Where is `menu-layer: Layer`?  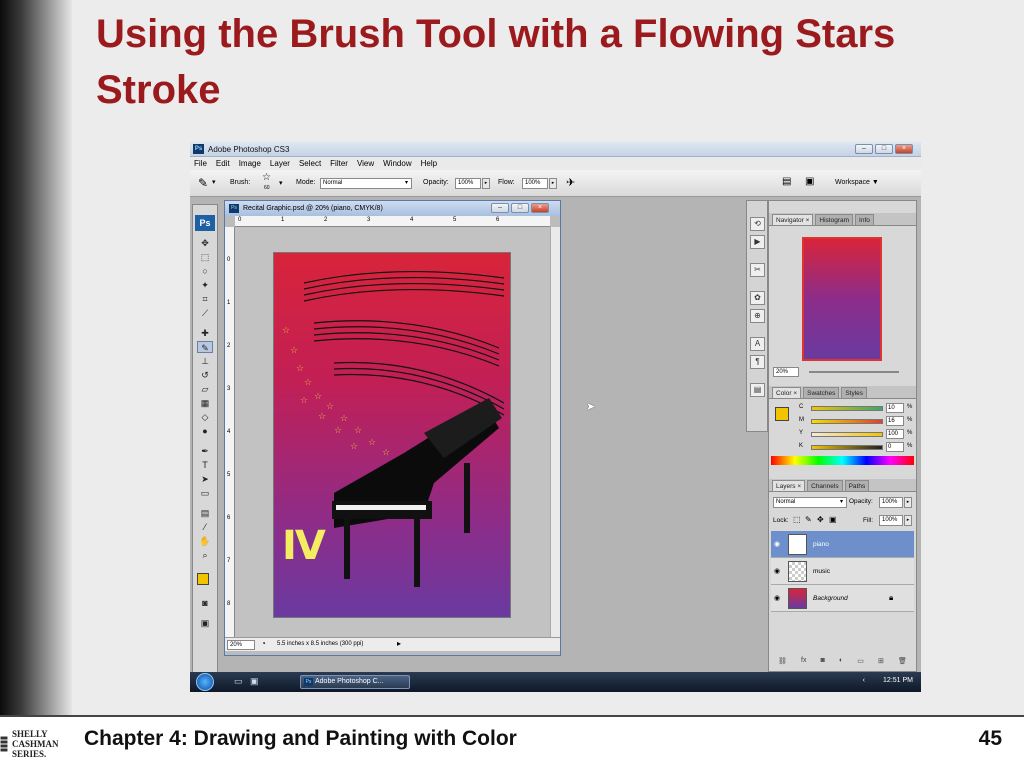
menu-layer: Layer is located at coordinates (280, 163).